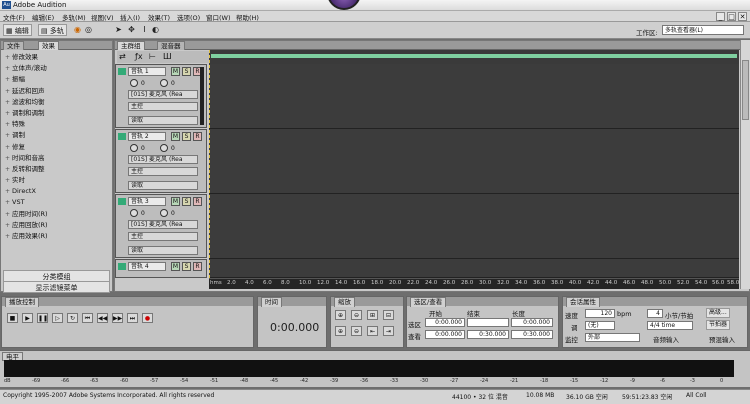 The image size is (750, 404). I want to click on minimize-button: _, so click(720, 16).